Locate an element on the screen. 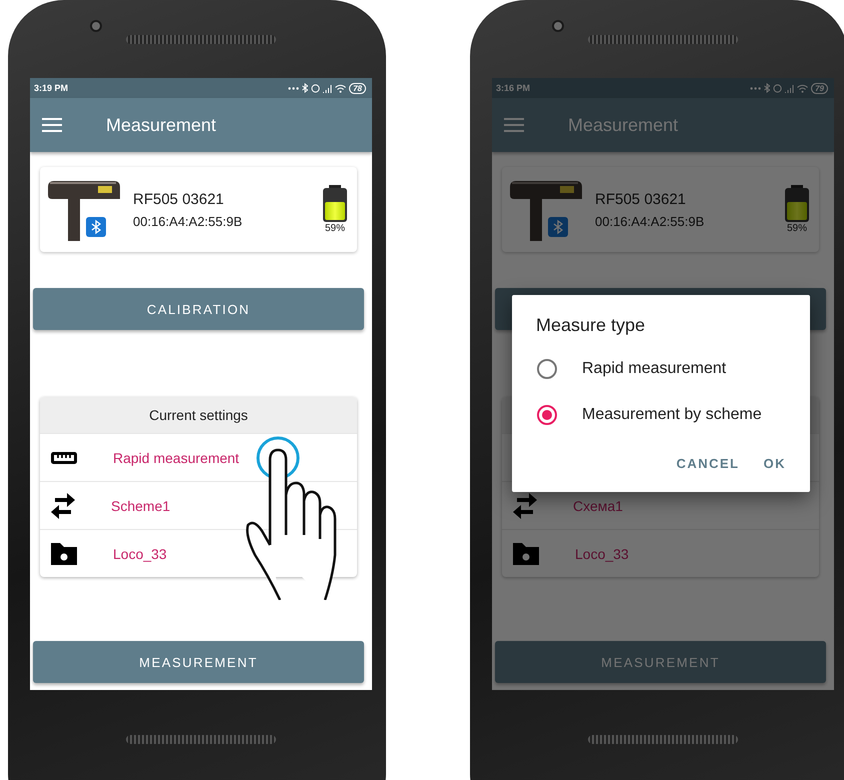 This screenshot has height=780, width=844. battery-indicator: 79 is located at coordinates (819, 88).